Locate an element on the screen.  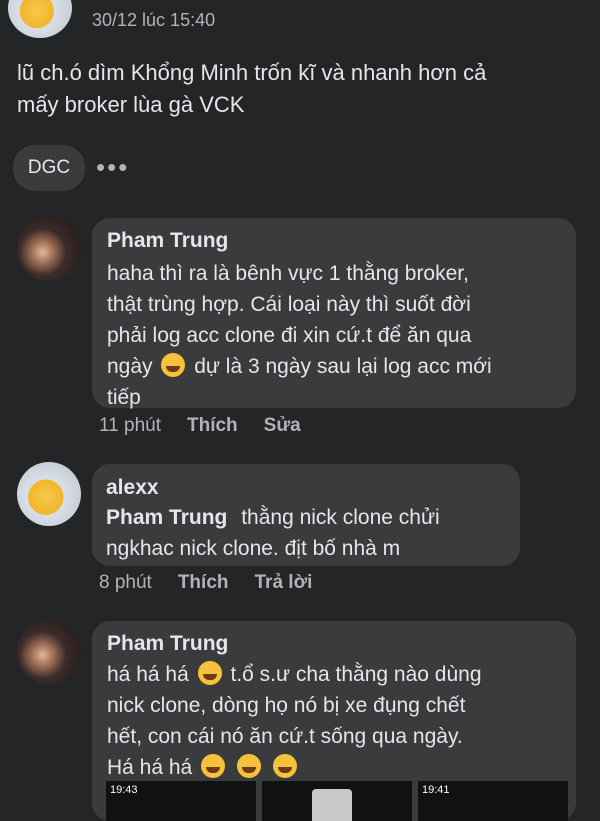
comment-text-fragment: Há há há is located at coordinates (150, 767).